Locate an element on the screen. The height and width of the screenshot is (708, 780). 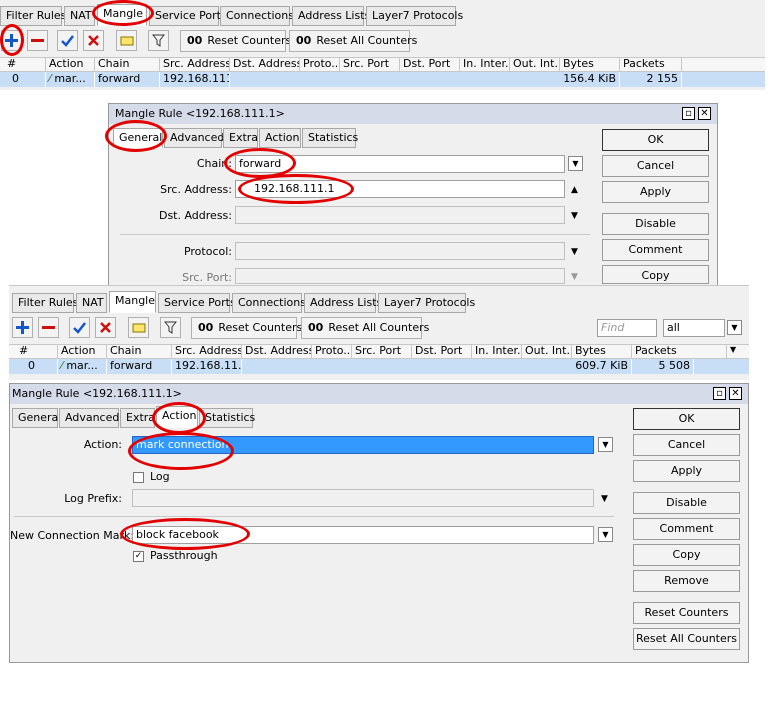
log-checkbox is located at coordinates (138, 477).